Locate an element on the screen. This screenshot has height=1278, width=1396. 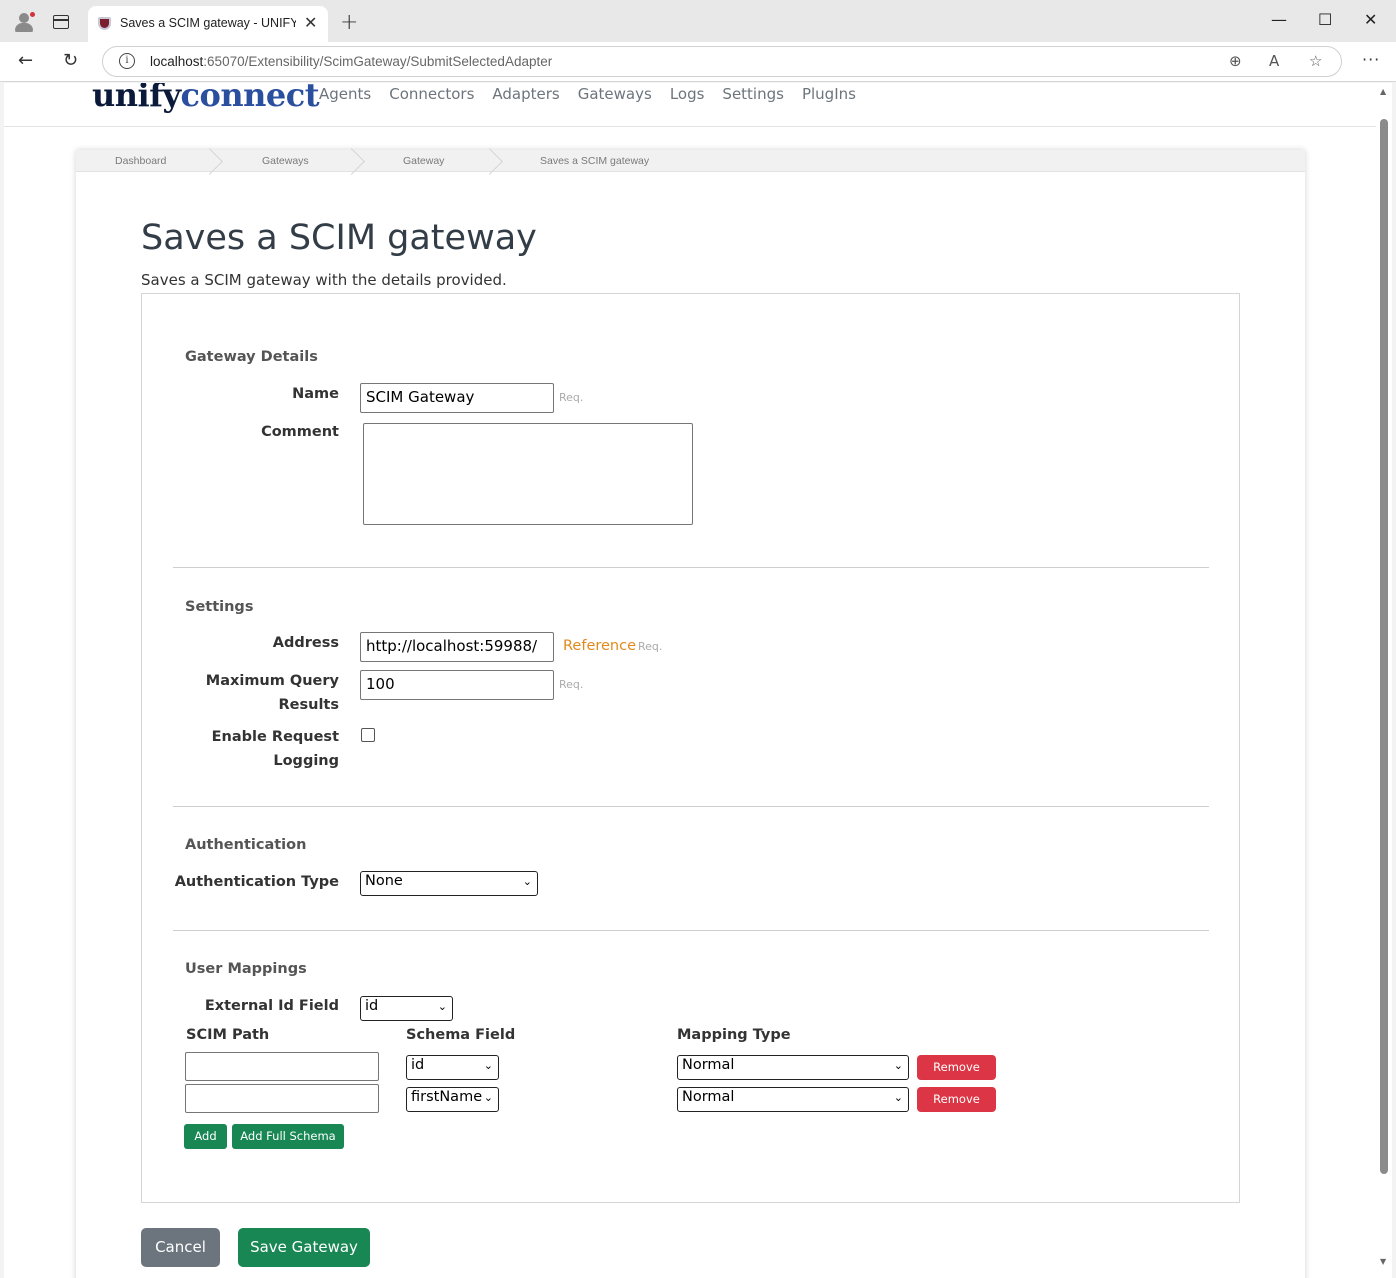
cancel-button: Cancel is located at coordinates (180, 1247).